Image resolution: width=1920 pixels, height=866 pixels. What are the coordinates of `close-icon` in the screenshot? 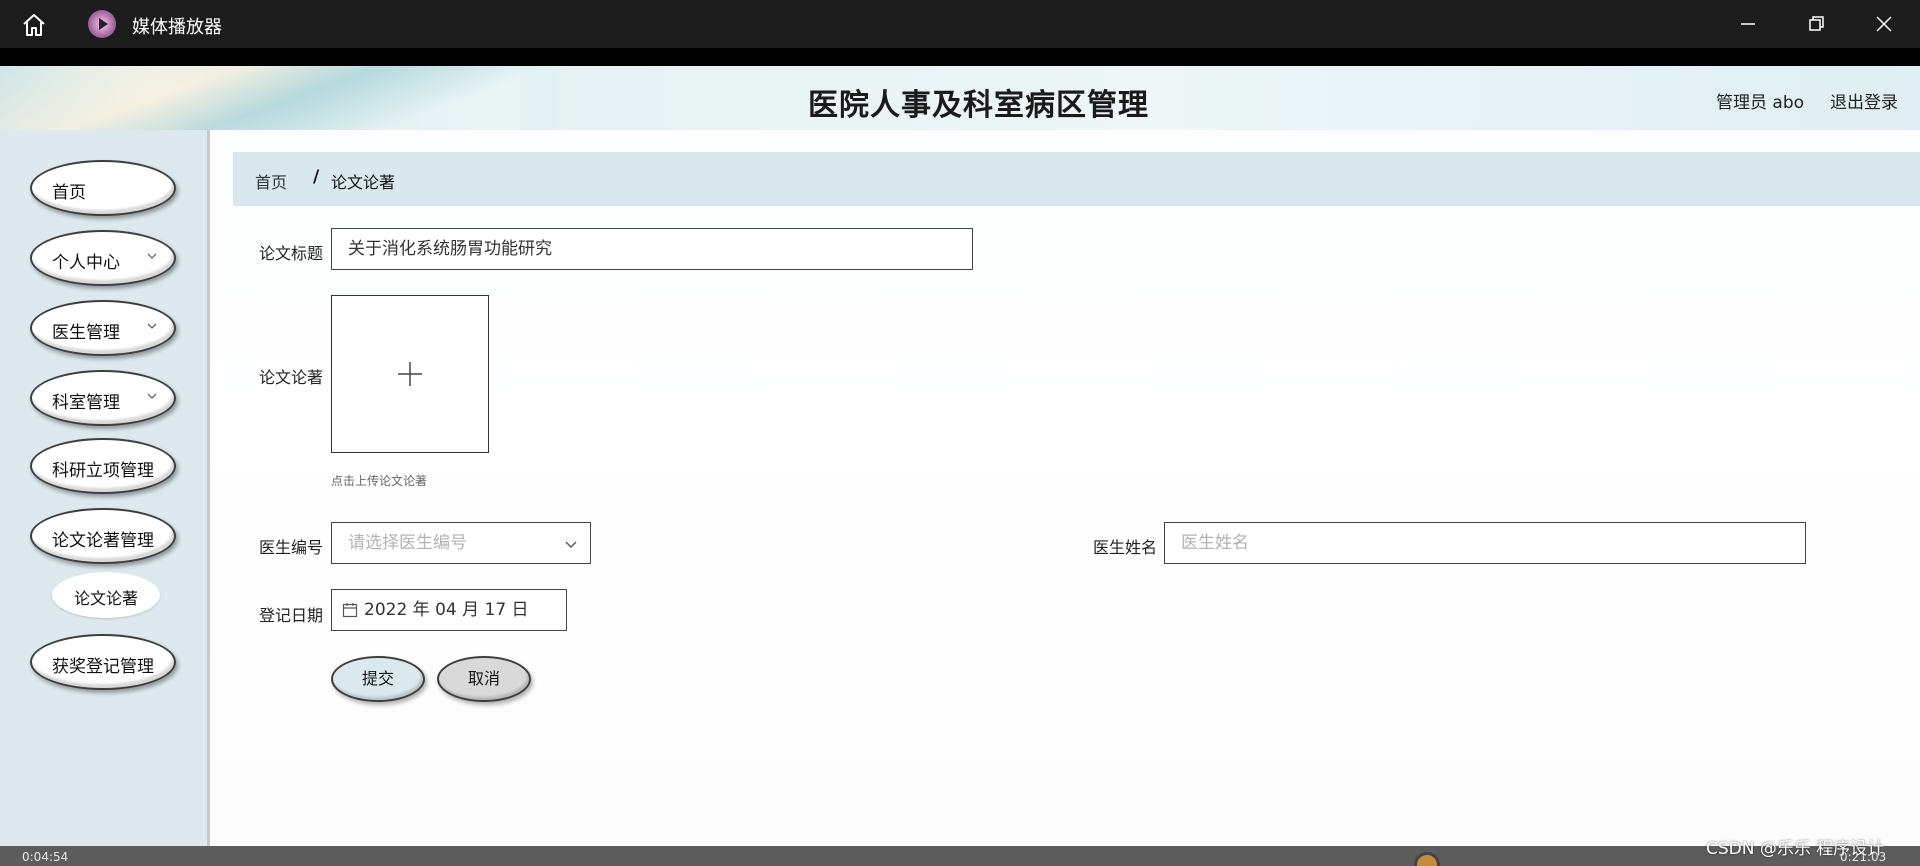 It's located at (1884, 24).